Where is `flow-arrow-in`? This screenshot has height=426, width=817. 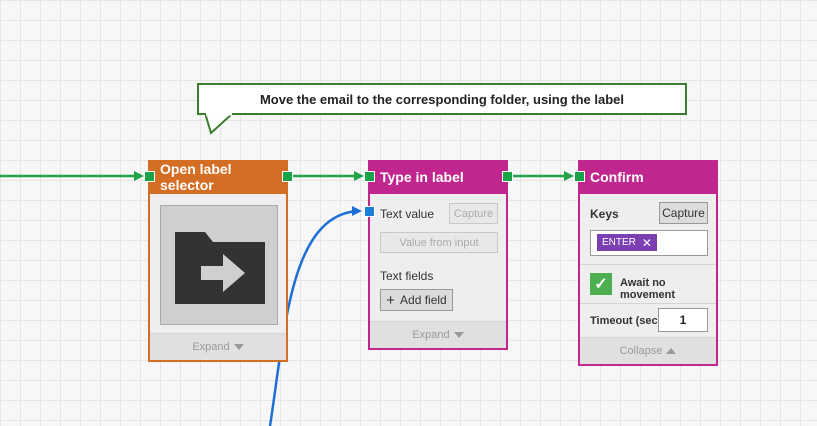 flow-arrow-in is located at coordinates (139, 176).